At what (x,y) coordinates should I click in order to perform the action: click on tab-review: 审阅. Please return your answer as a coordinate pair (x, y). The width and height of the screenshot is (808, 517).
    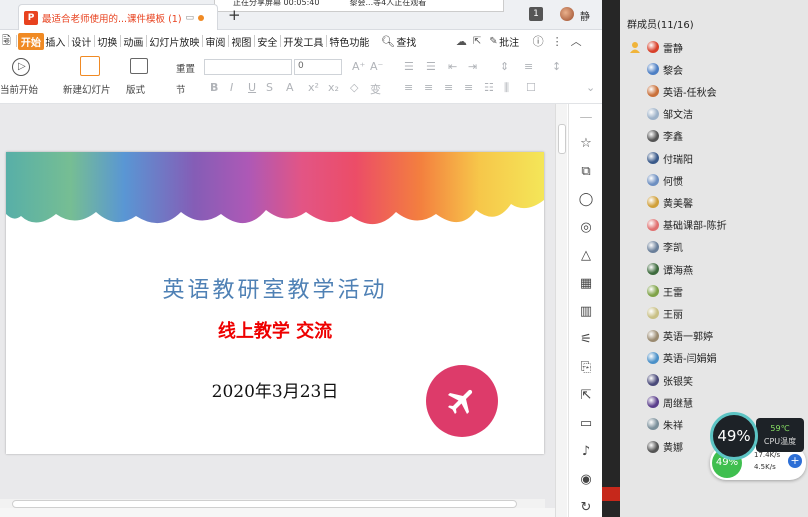
    Looking at the image, I should click on (215, 41).